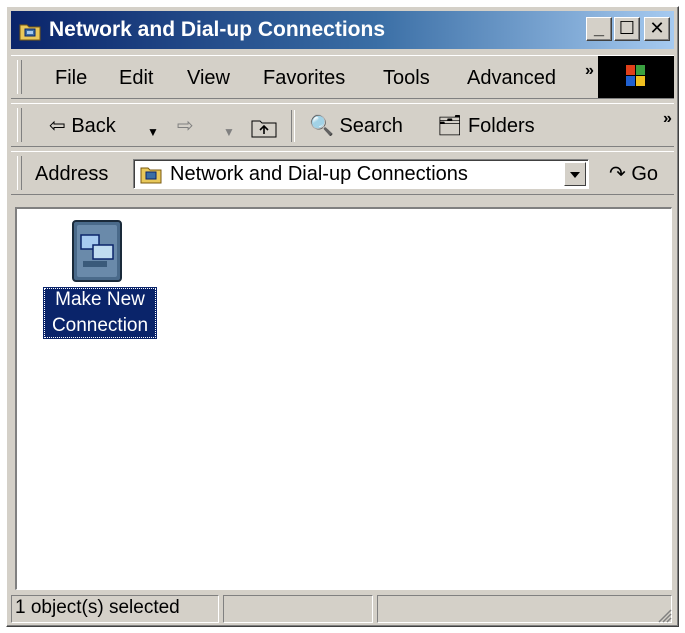 This screenshot has height=633, width=685. Describe the element at coordinates (71, 78) in the screenshot. I see `menu-file: File` at that location.